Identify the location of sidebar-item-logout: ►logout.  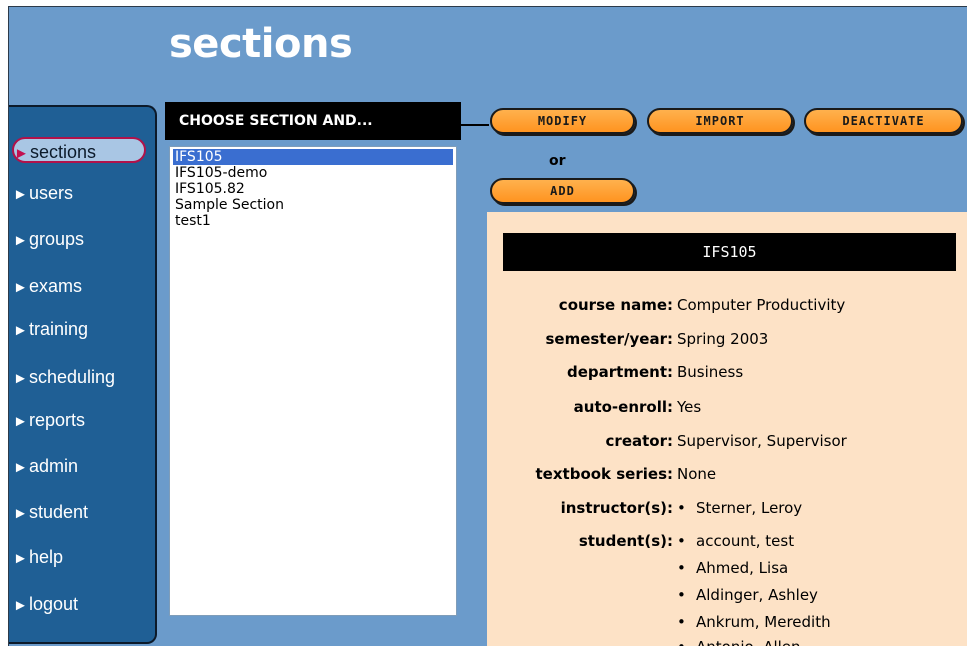
(83, 604).